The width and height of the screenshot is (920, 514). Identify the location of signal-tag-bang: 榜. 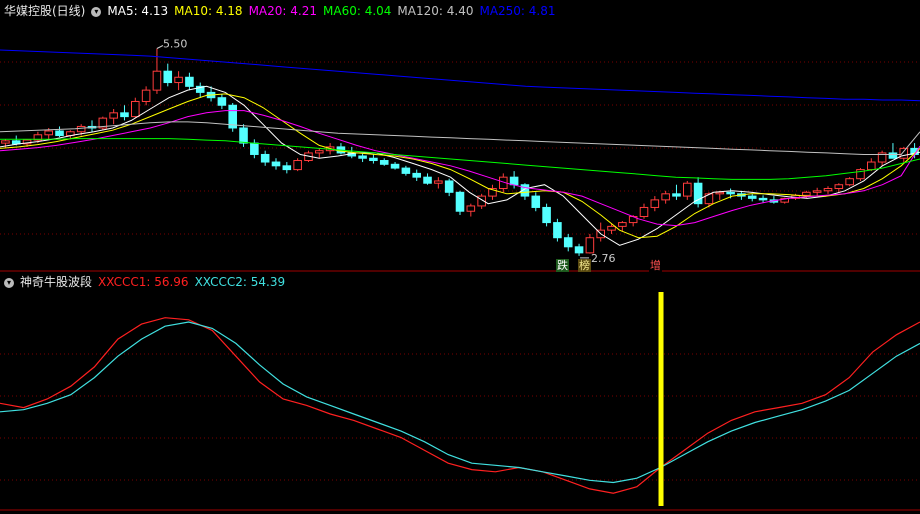
(584, 265).